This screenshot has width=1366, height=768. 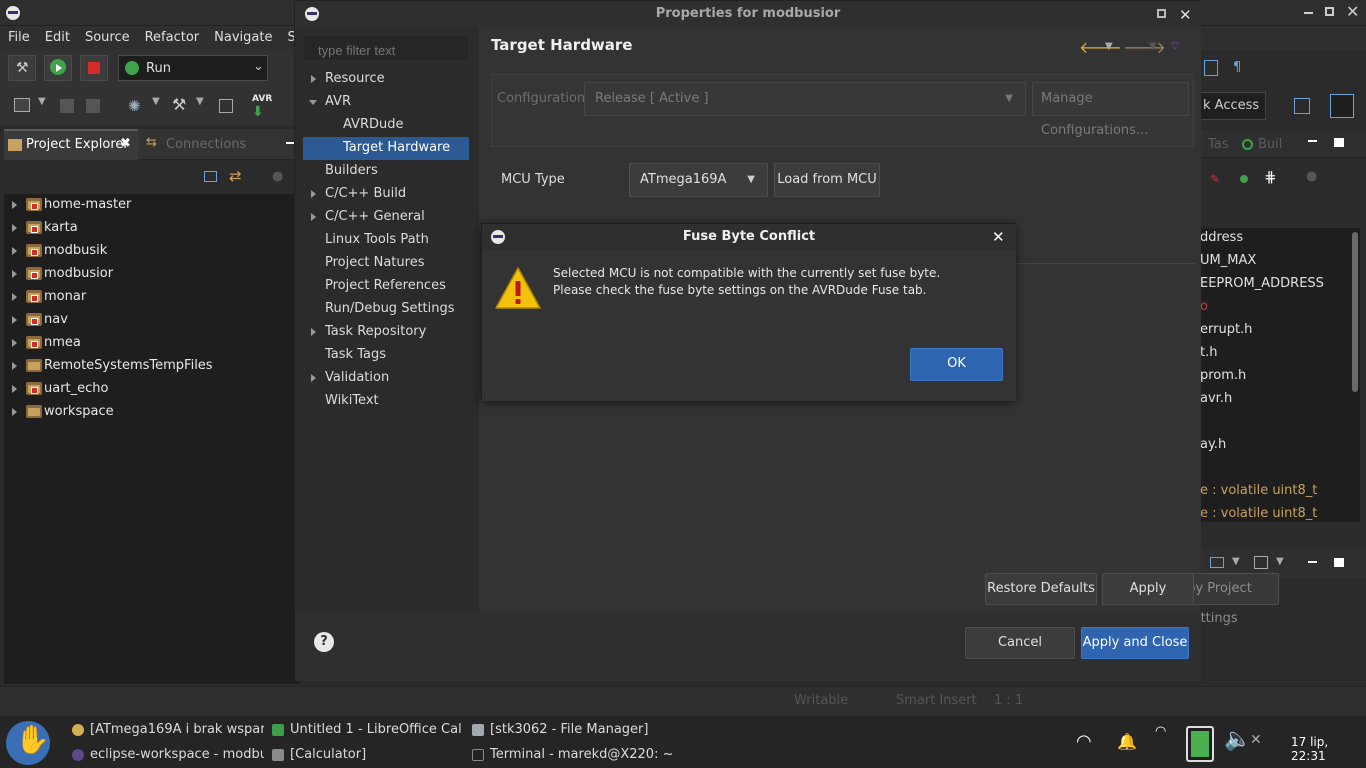 What do you see at coordinates (1270, 177) in the screenshot?
I see `hash-icon: ⋕` at bounding box center [1270, 177].